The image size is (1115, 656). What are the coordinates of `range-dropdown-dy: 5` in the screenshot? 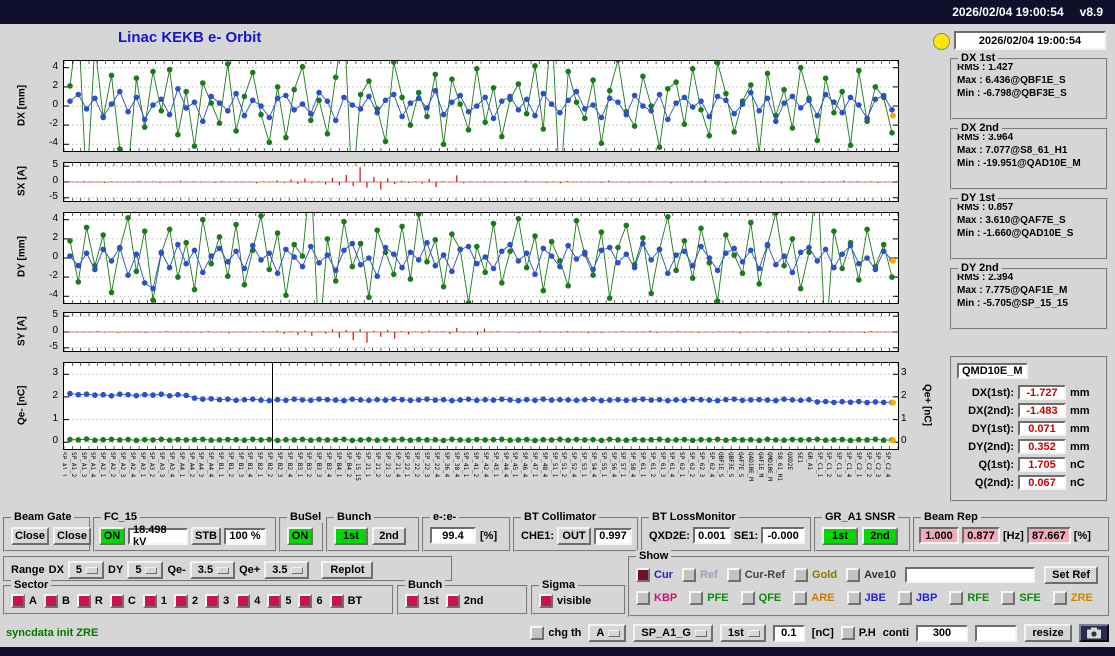 It's located at (145, 570).